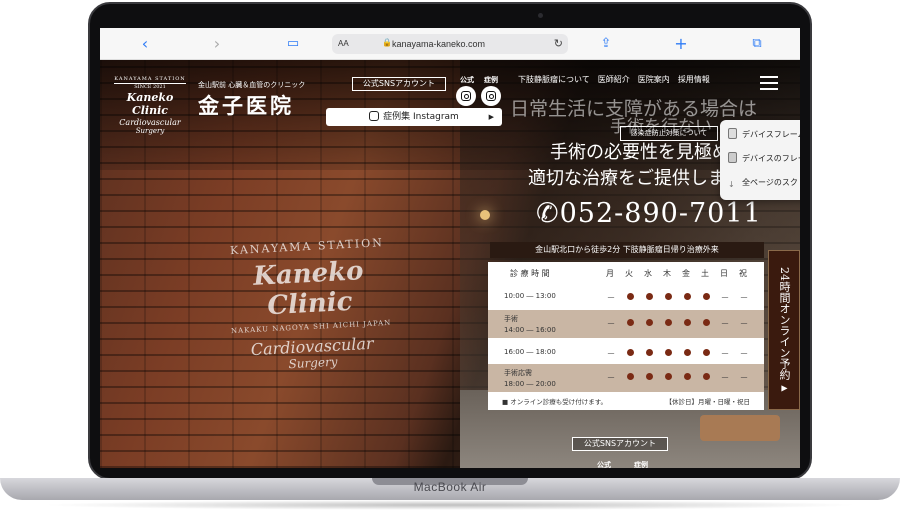 This screenshot has height=517, width=900. Describe the element at coordinates (246, 105) in the screenshot. I see `clinic-name: 金子医院` at that location.